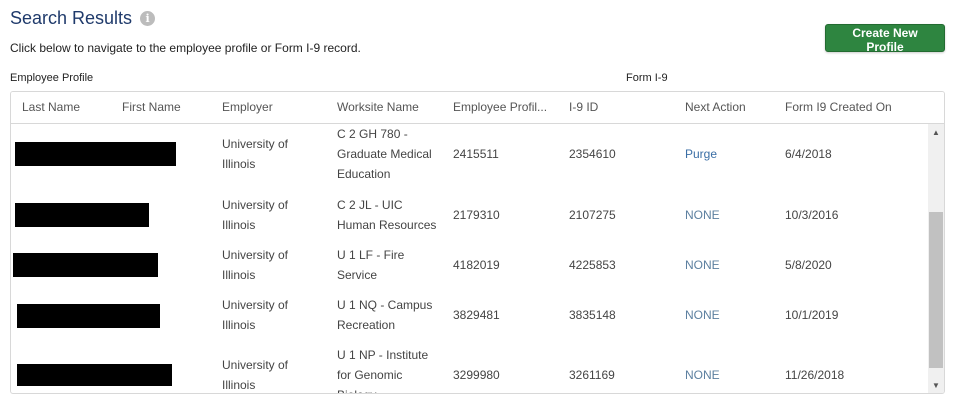  What do you see at coordinates (808, 154) in the screenshot?
I see `created-on-cell: 6/4/2018` at bounding box center [808, 154].